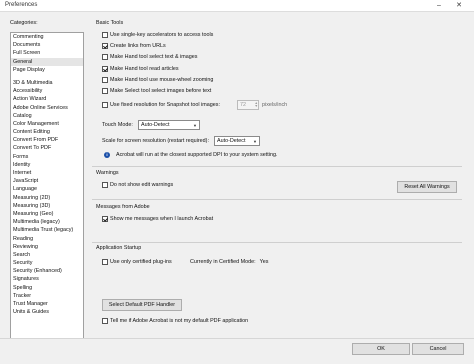 Image resolution: width=474 pixels, height=364 pixels. Describe the element at coordinates (47, 279) in the screenshot. I see `category-item: Signatures` at that location.